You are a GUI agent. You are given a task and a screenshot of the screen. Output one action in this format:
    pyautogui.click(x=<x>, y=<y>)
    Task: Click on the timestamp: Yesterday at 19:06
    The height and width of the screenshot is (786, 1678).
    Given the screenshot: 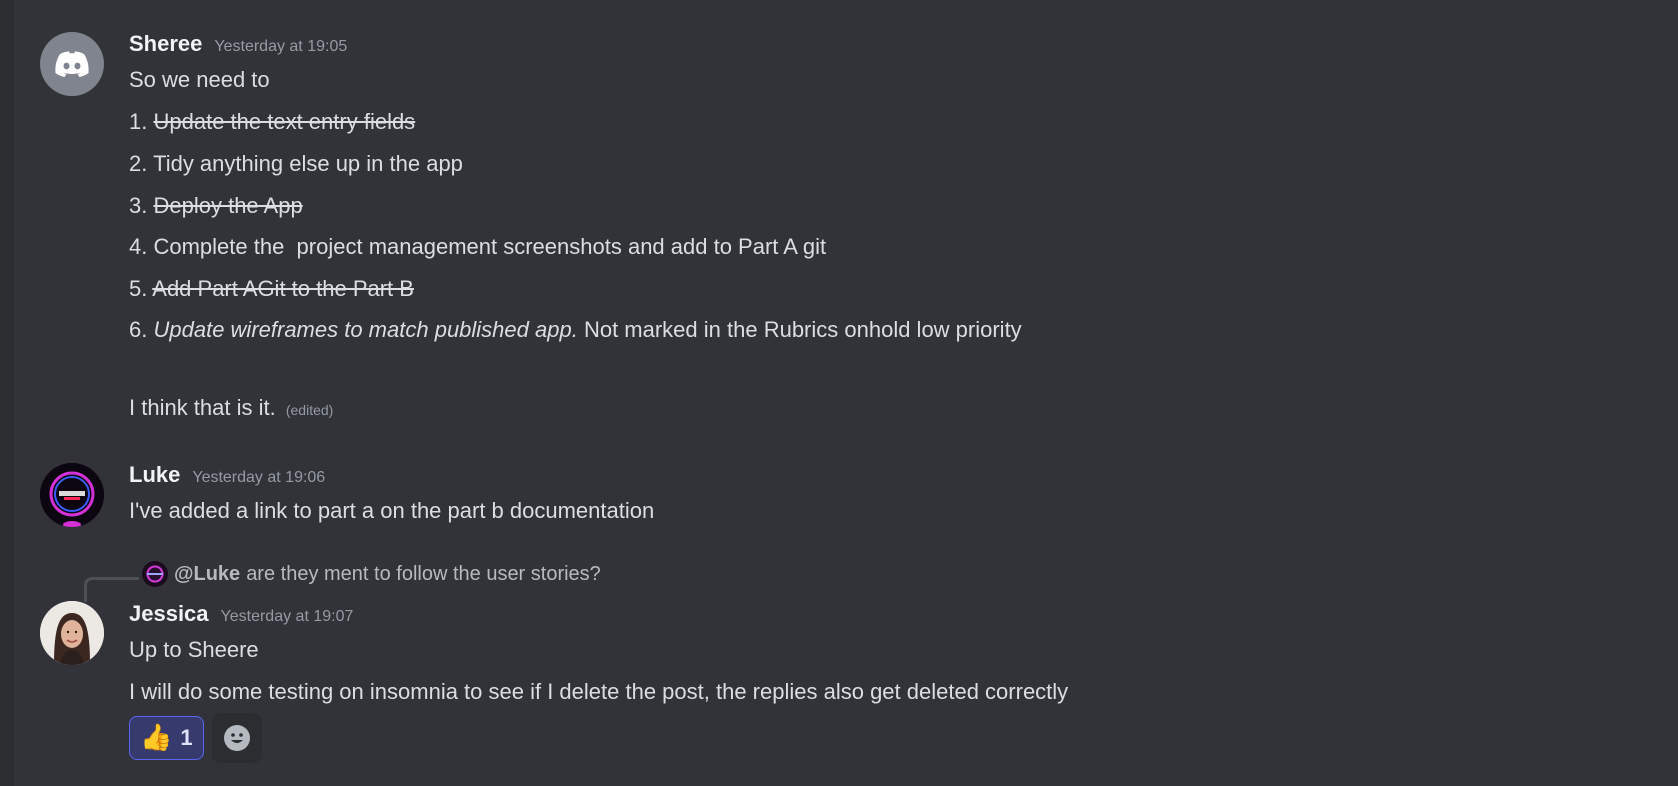 What is the action you would take?
    pyautogui.click(x=258, y=478)
    